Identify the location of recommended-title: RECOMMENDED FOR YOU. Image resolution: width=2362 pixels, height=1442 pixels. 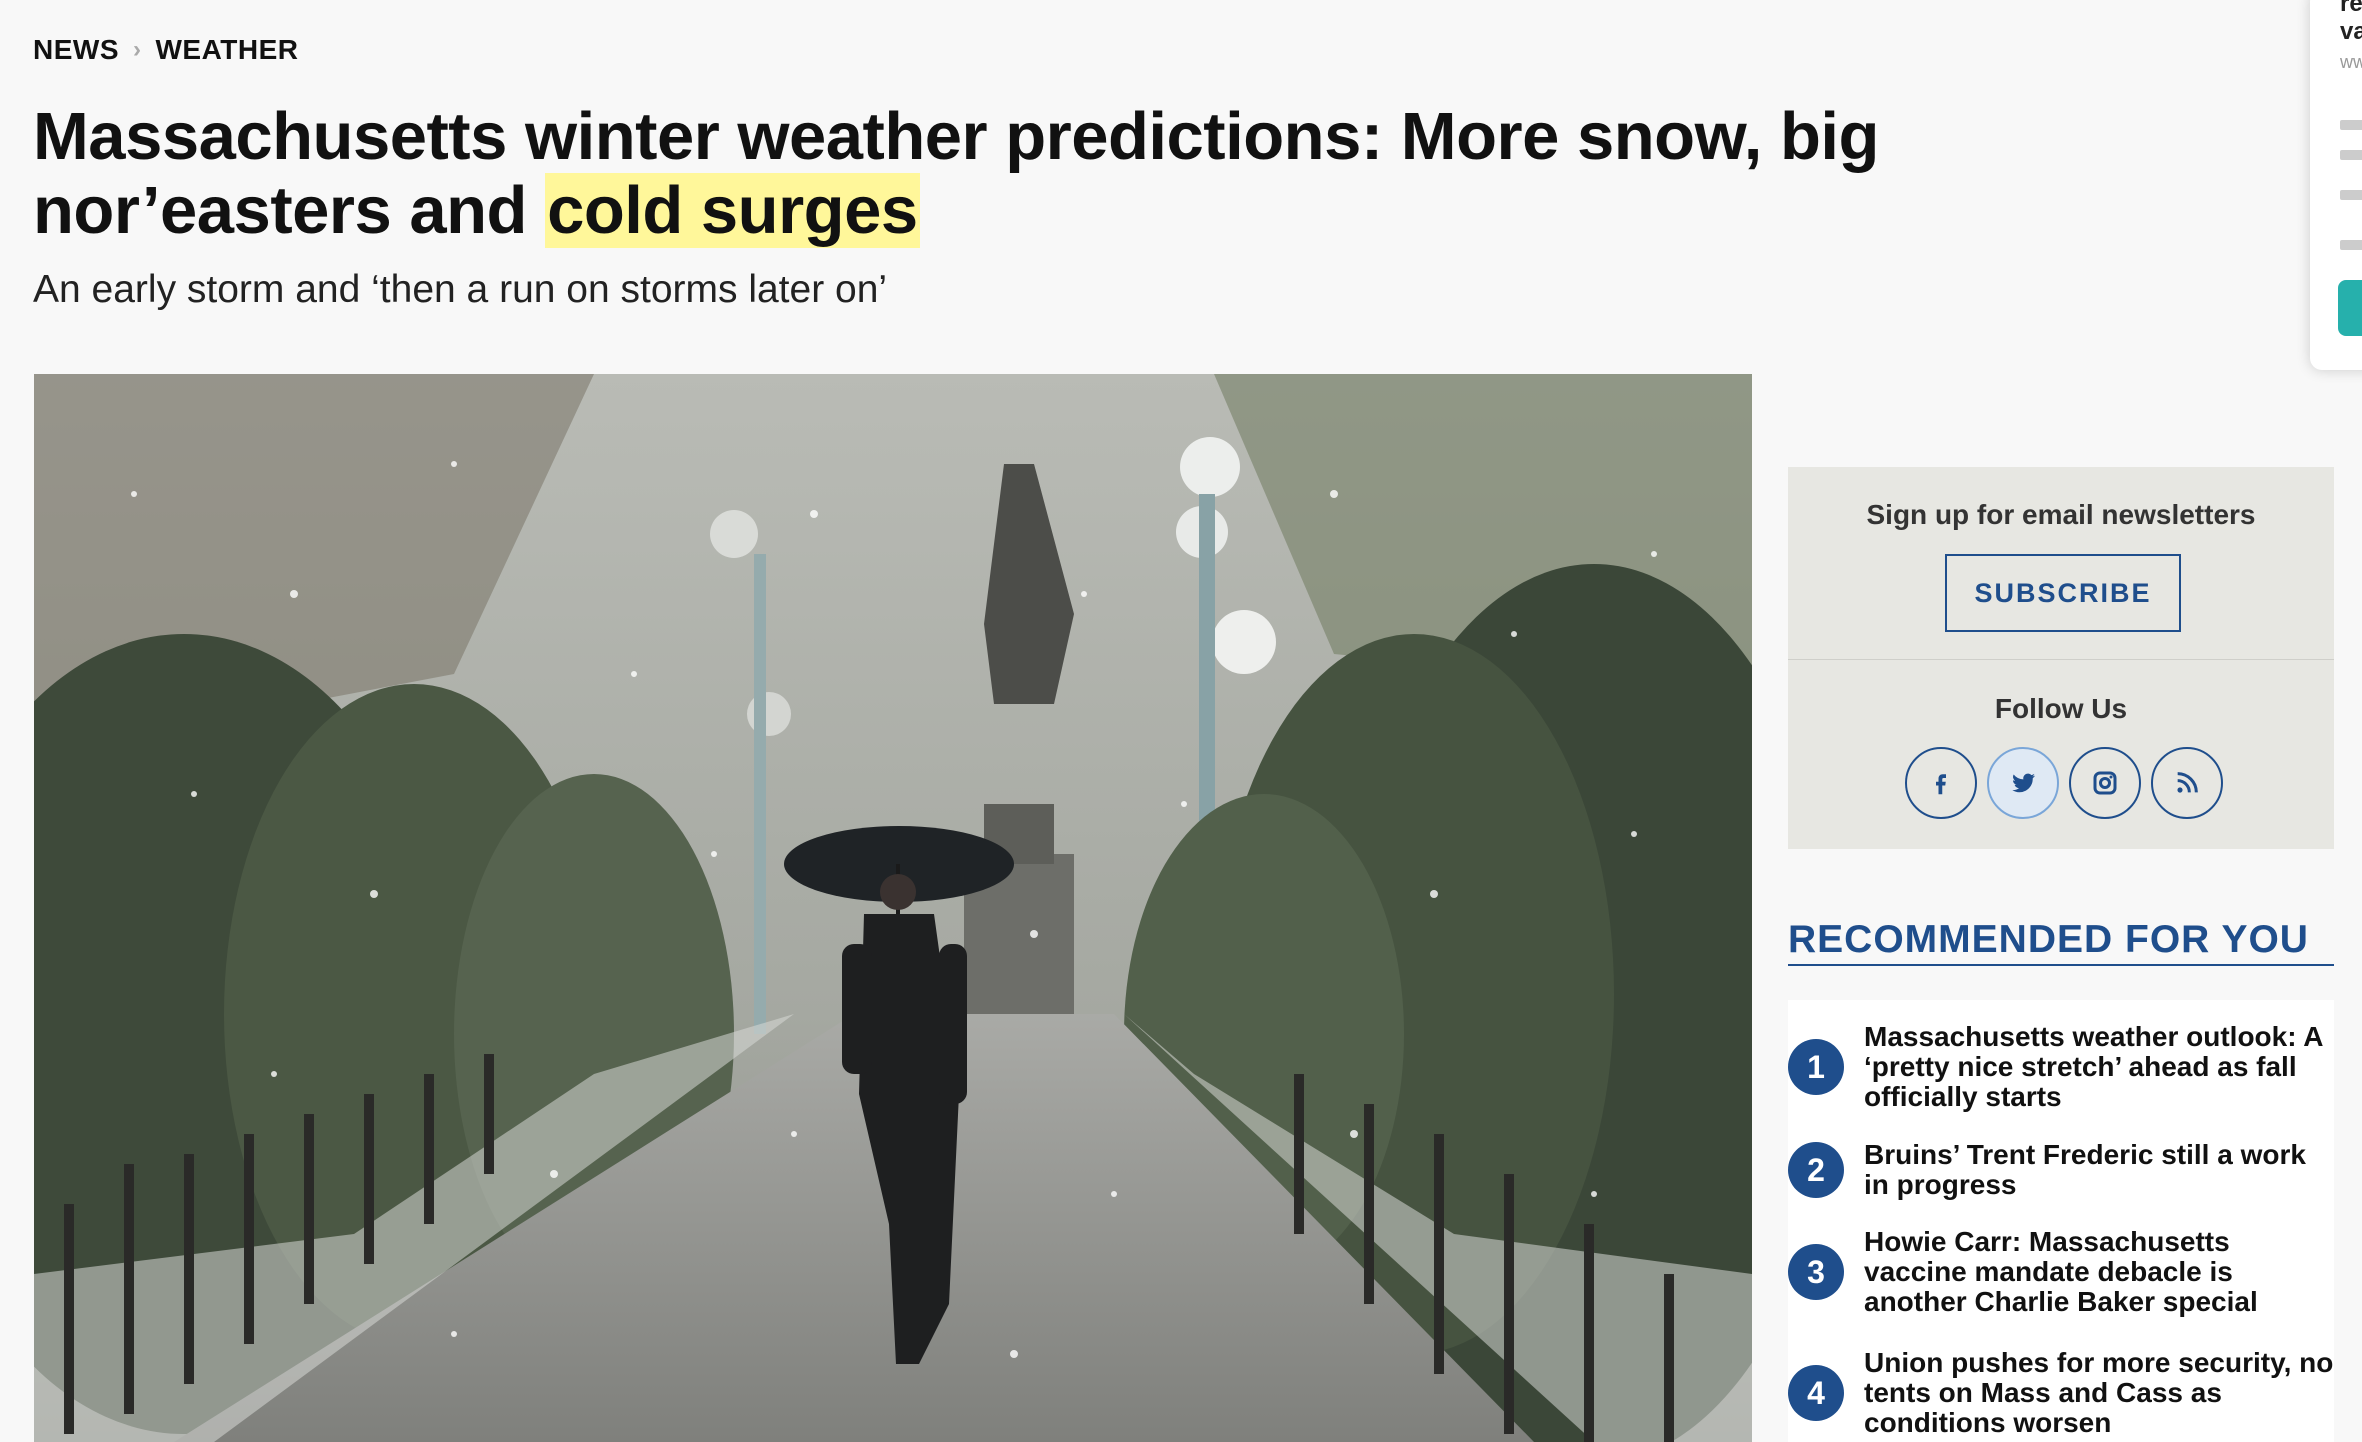
(2061, 942).